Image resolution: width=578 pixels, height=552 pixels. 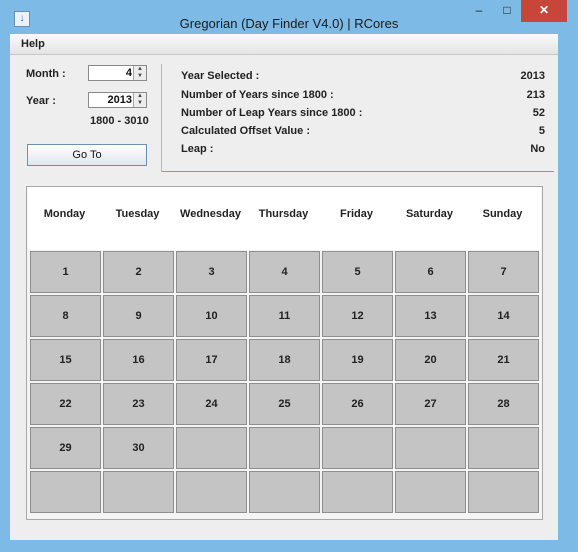 I want to click on leap-years-label: Number of Leap Years since 1800 :, so click(x=272, y=113).